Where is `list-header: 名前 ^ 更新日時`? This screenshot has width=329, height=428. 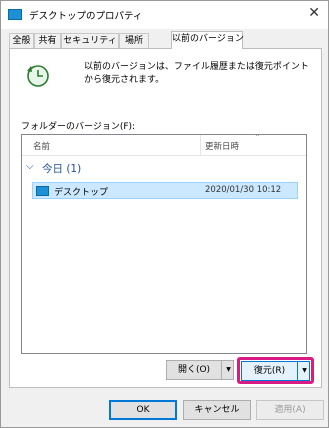 list-header: 名前 ^ 更新日時 is located at coordinates (164, 145).